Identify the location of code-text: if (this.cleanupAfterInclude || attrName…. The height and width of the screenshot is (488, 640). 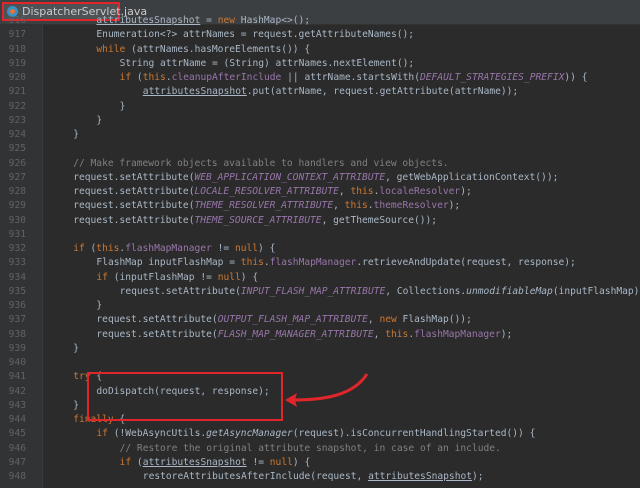
(354, 78).